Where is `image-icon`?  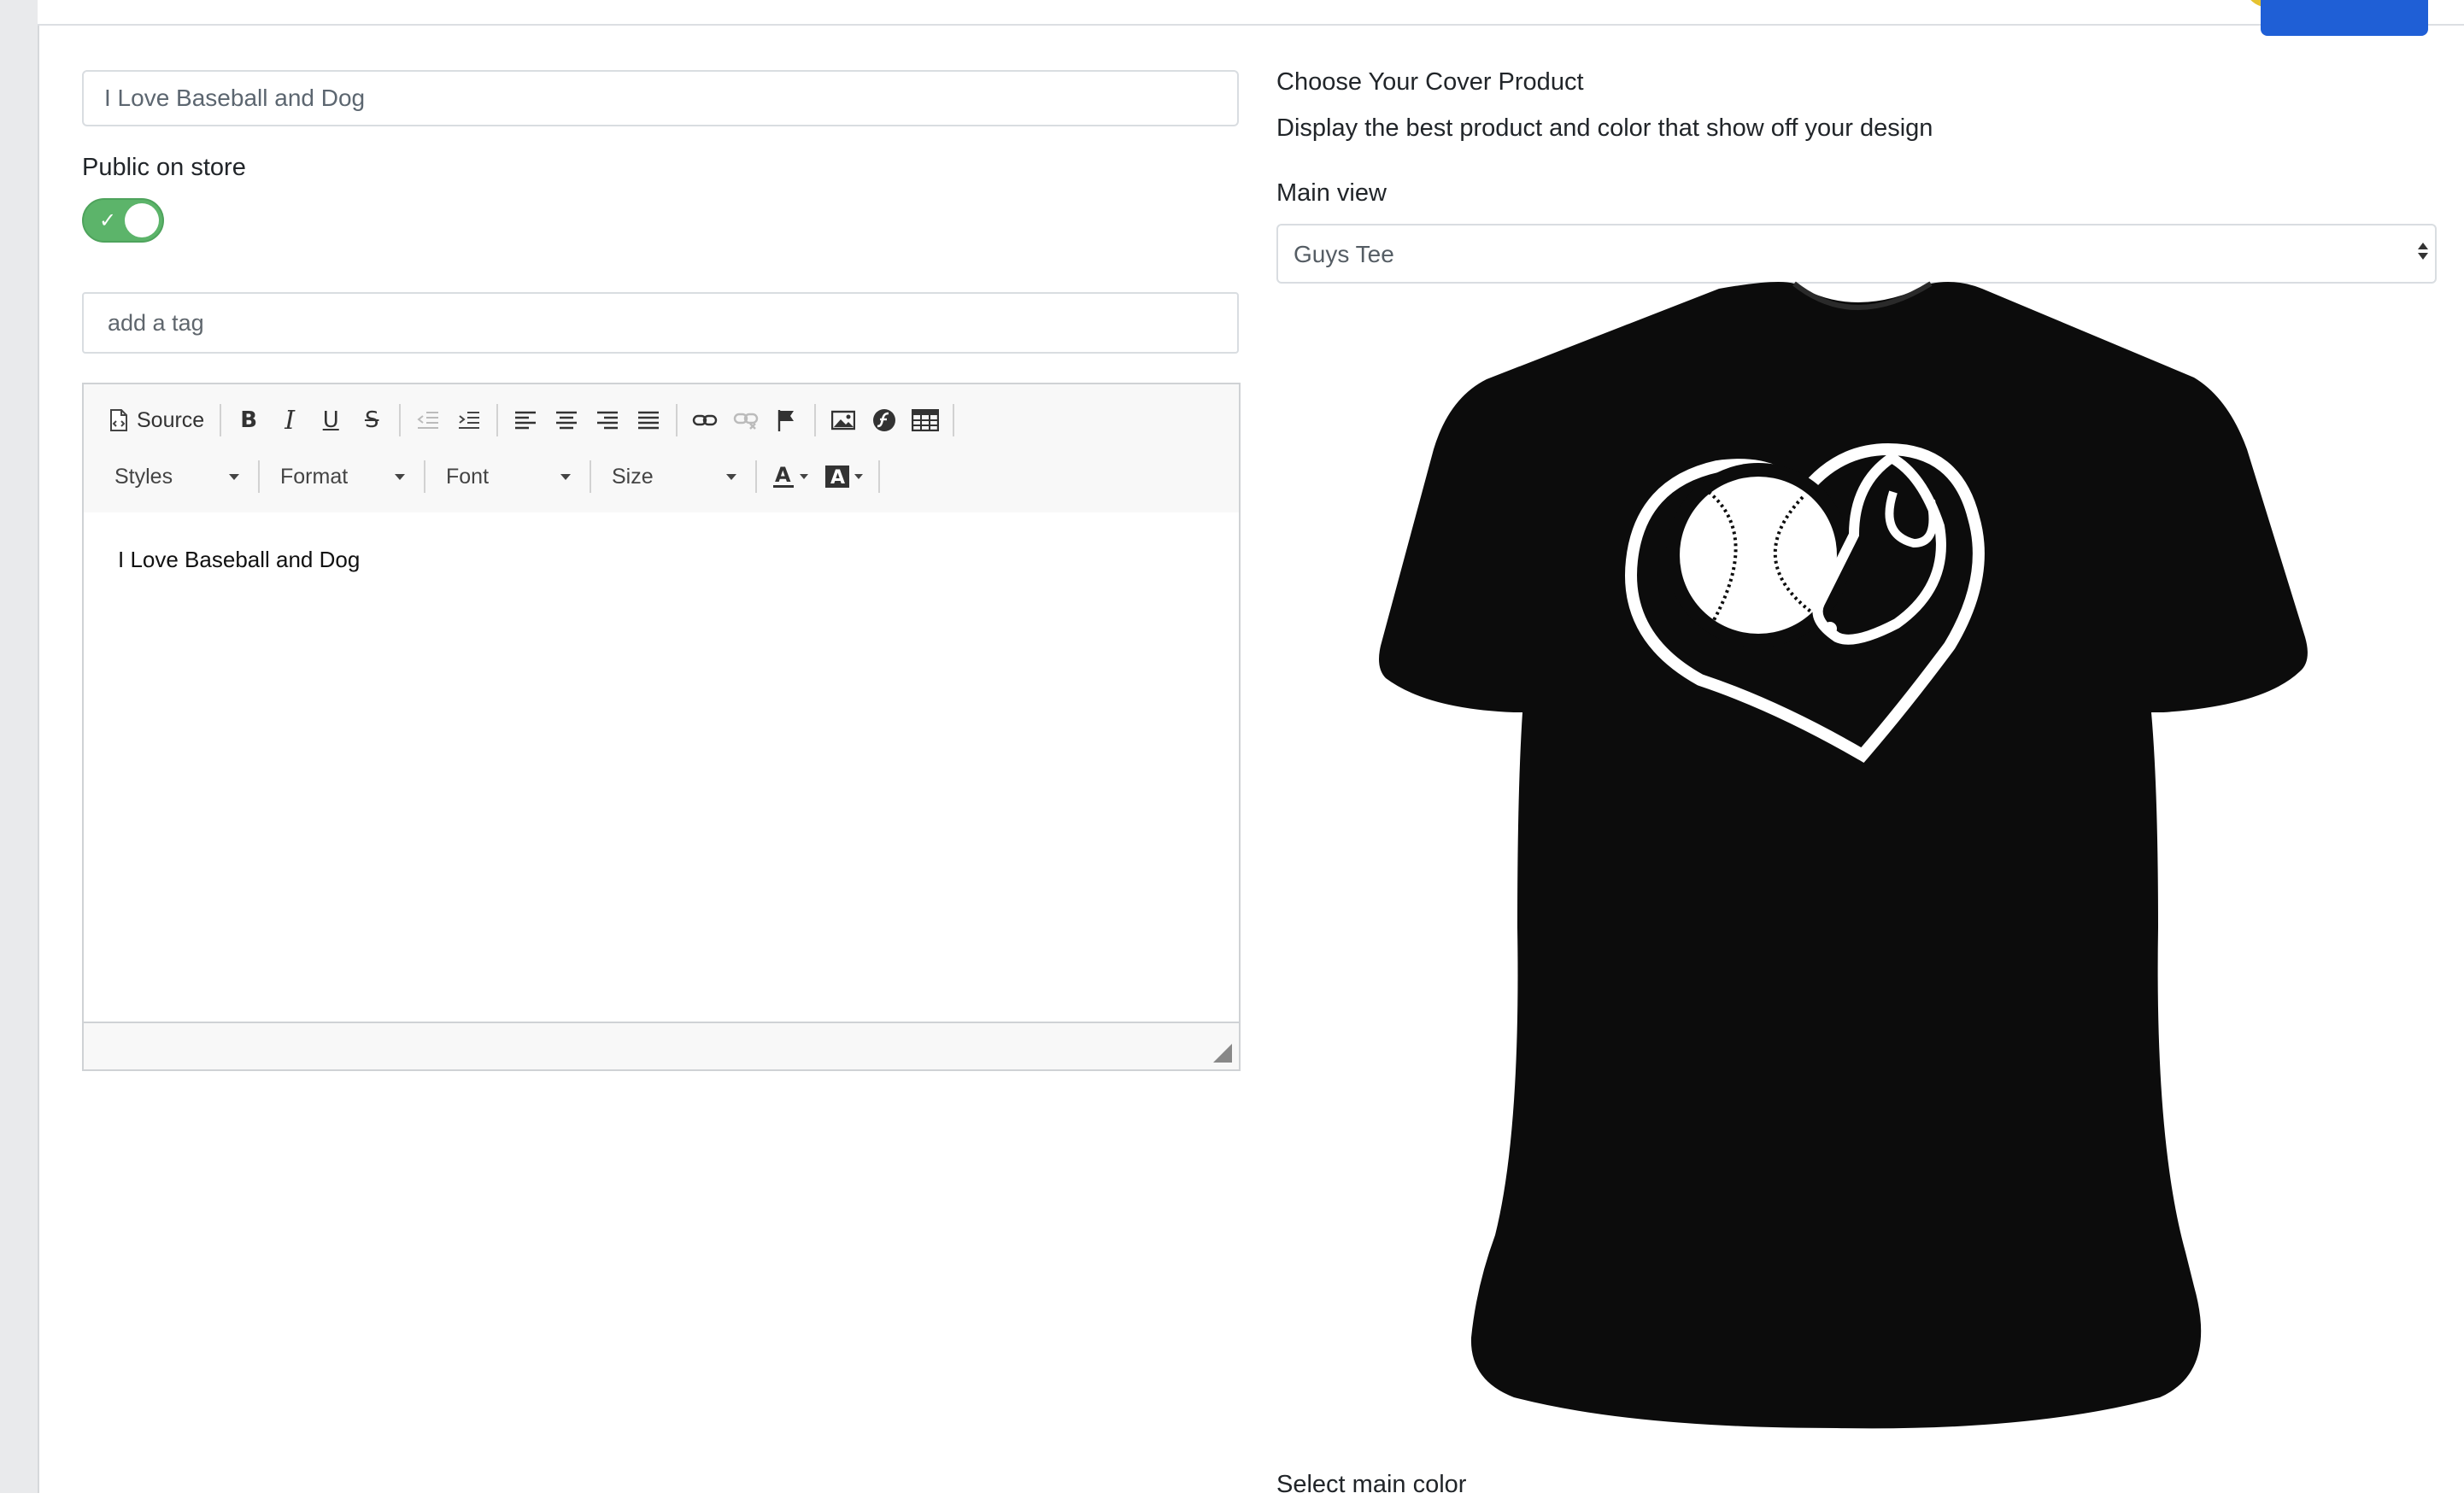 image-icon is located at coordinates (843, 420).